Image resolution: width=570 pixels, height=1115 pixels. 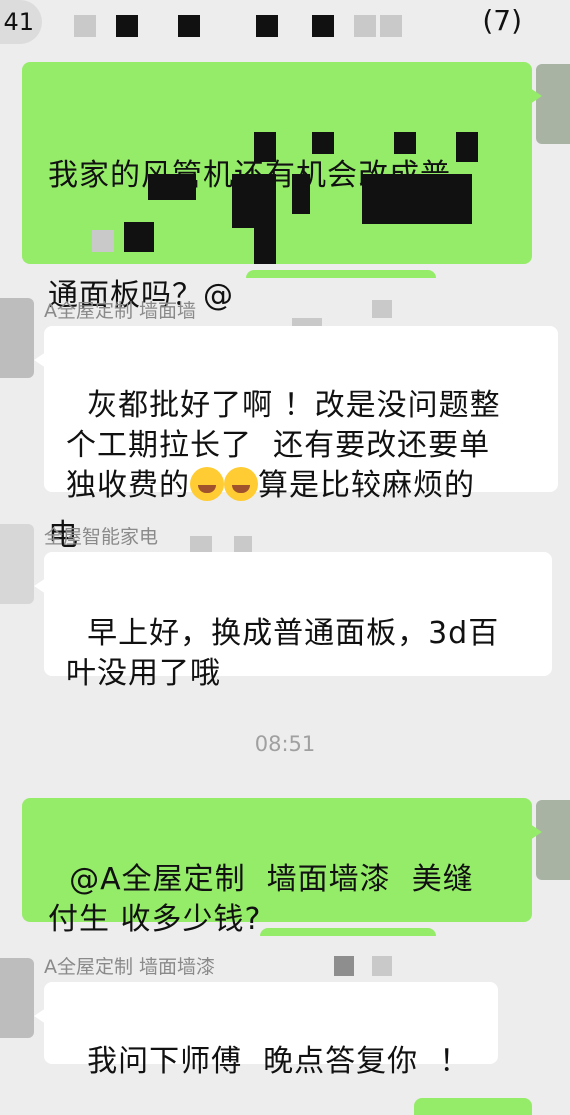 I want to click on member-count: (7), so click(x=502, y=20).